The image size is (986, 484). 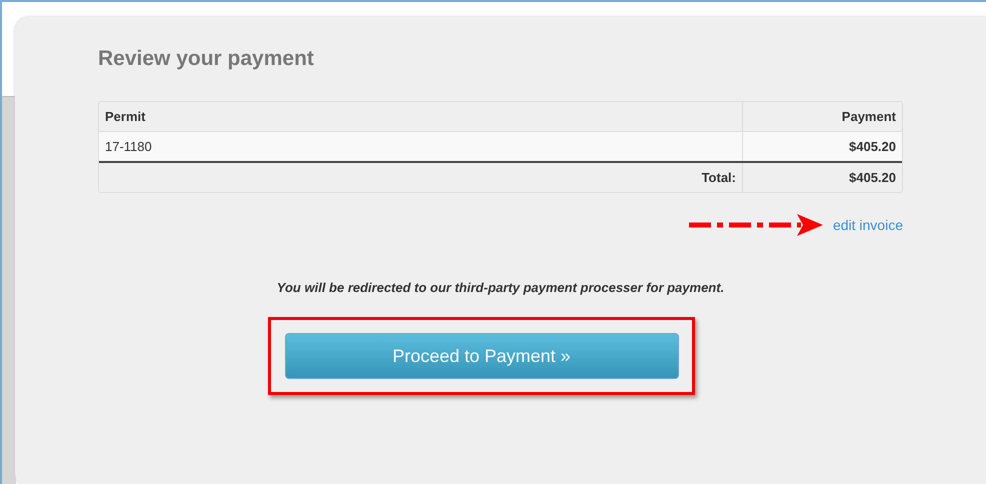 What do you see at coordinates (872, 178) in the screenshot?
I see `total-value: $405.20` at bounding box center [872, 178].